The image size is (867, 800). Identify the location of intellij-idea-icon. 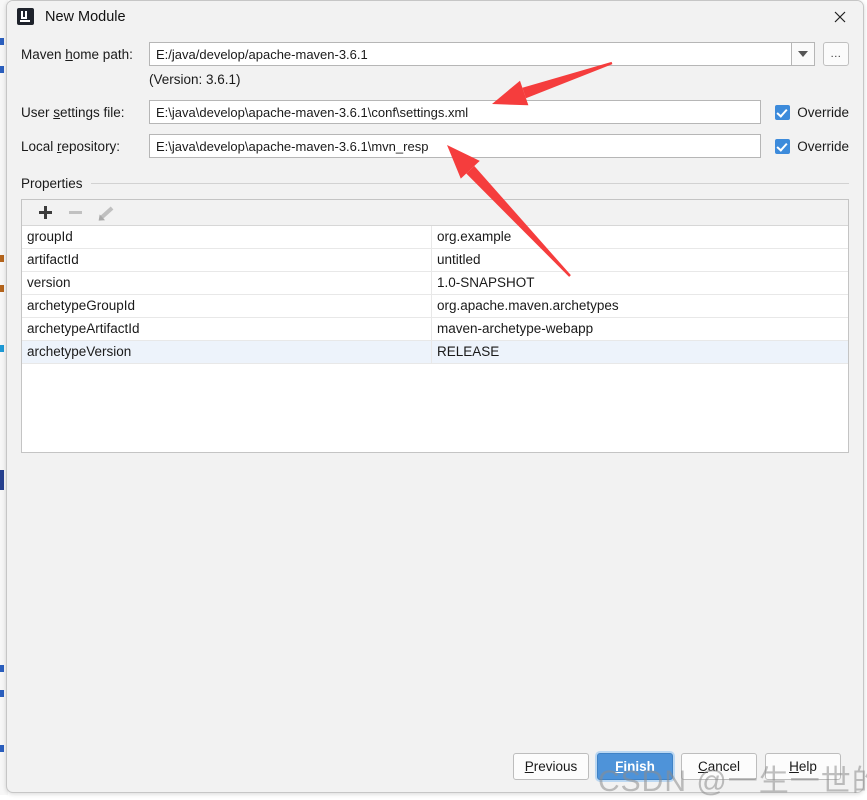
(25, 16).